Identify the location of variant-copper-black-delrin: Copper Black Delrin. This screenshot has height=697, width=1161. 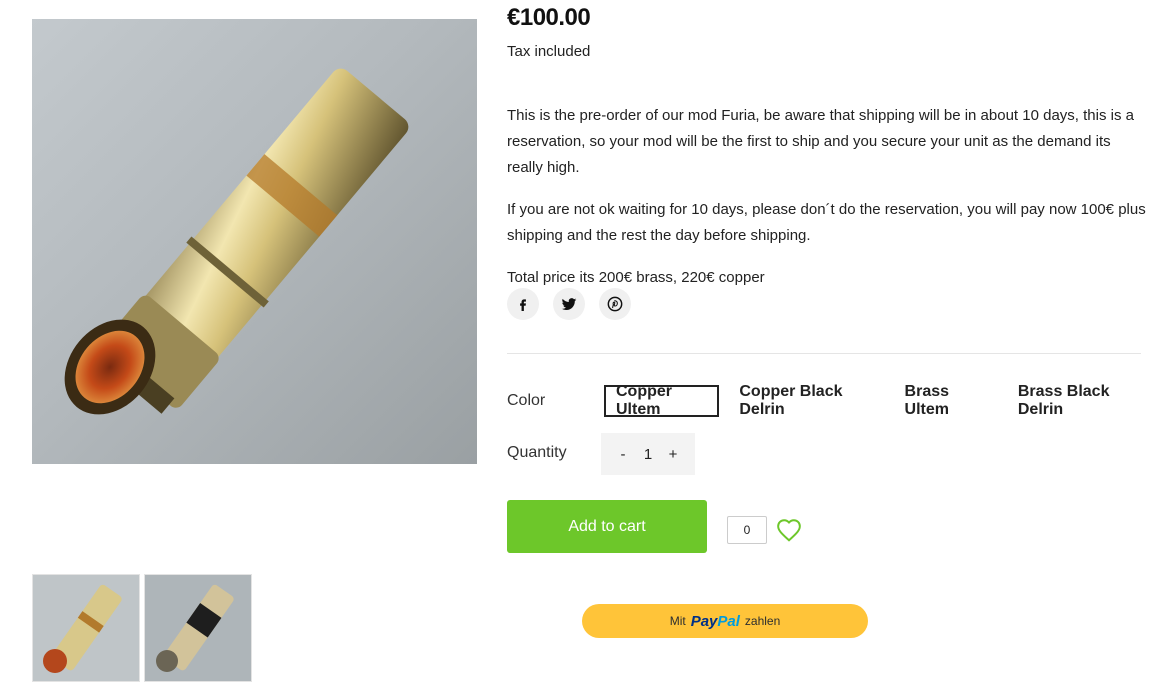
(805, 400).